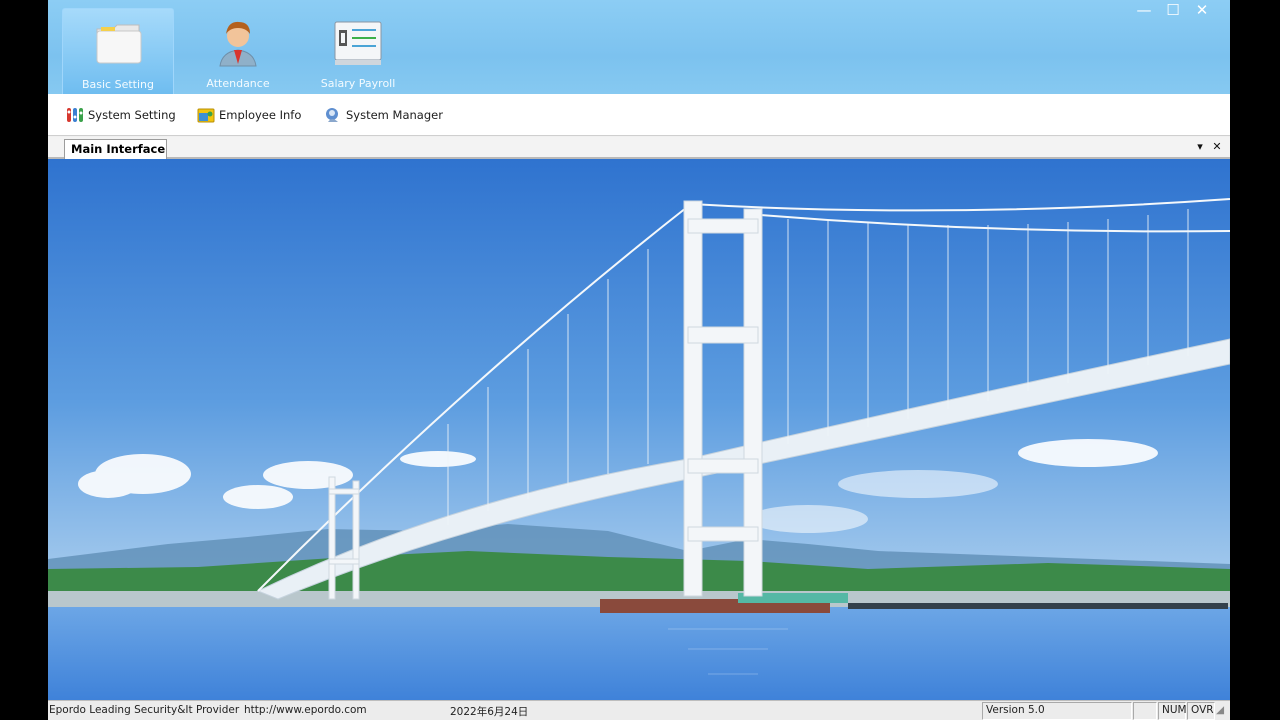 The height and width of the screenshot is (720, 1280). What do you see at coordinates (639, 47) in the screenshot?
I see `ribbon: Basic Setting Attendance Salary Payroll` at bounding box center [639, 47].